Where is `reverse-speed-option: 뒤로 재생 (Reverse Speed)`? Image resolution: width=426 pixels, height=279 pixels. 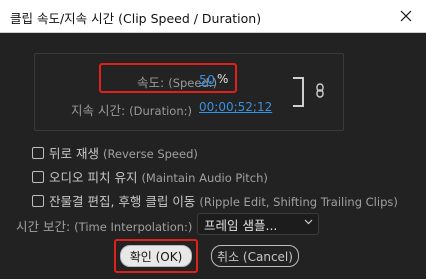 reverse-speed-option: 뒤로 재생 (Reverse Speed) is located at coordinates (115, 152).